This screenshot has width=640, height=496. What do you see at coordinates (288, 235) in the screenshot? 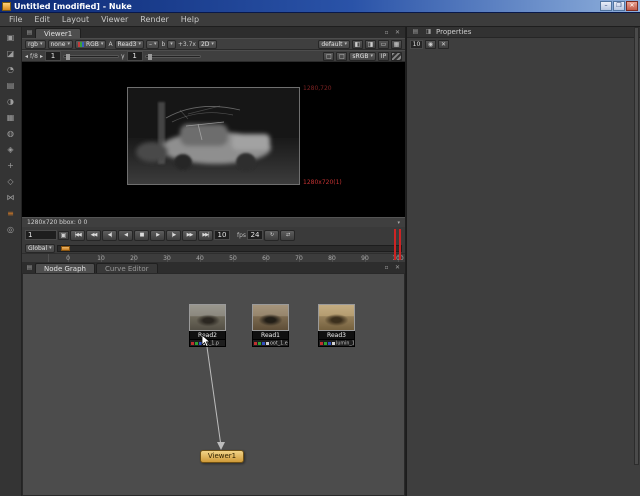
I see `bounce-mode-icon: ⇄` at bounding box center [288, 235].